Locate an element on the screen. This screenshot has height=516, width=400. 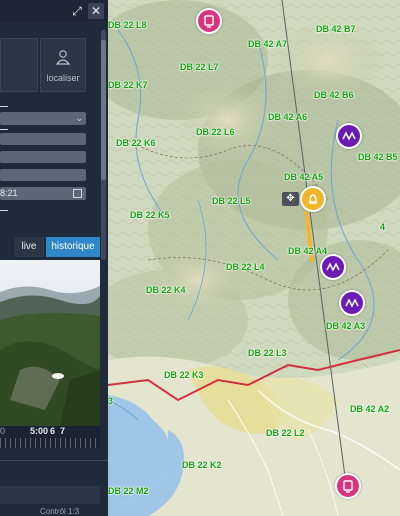
map-label: 3 is located at coordinates (111, 401).